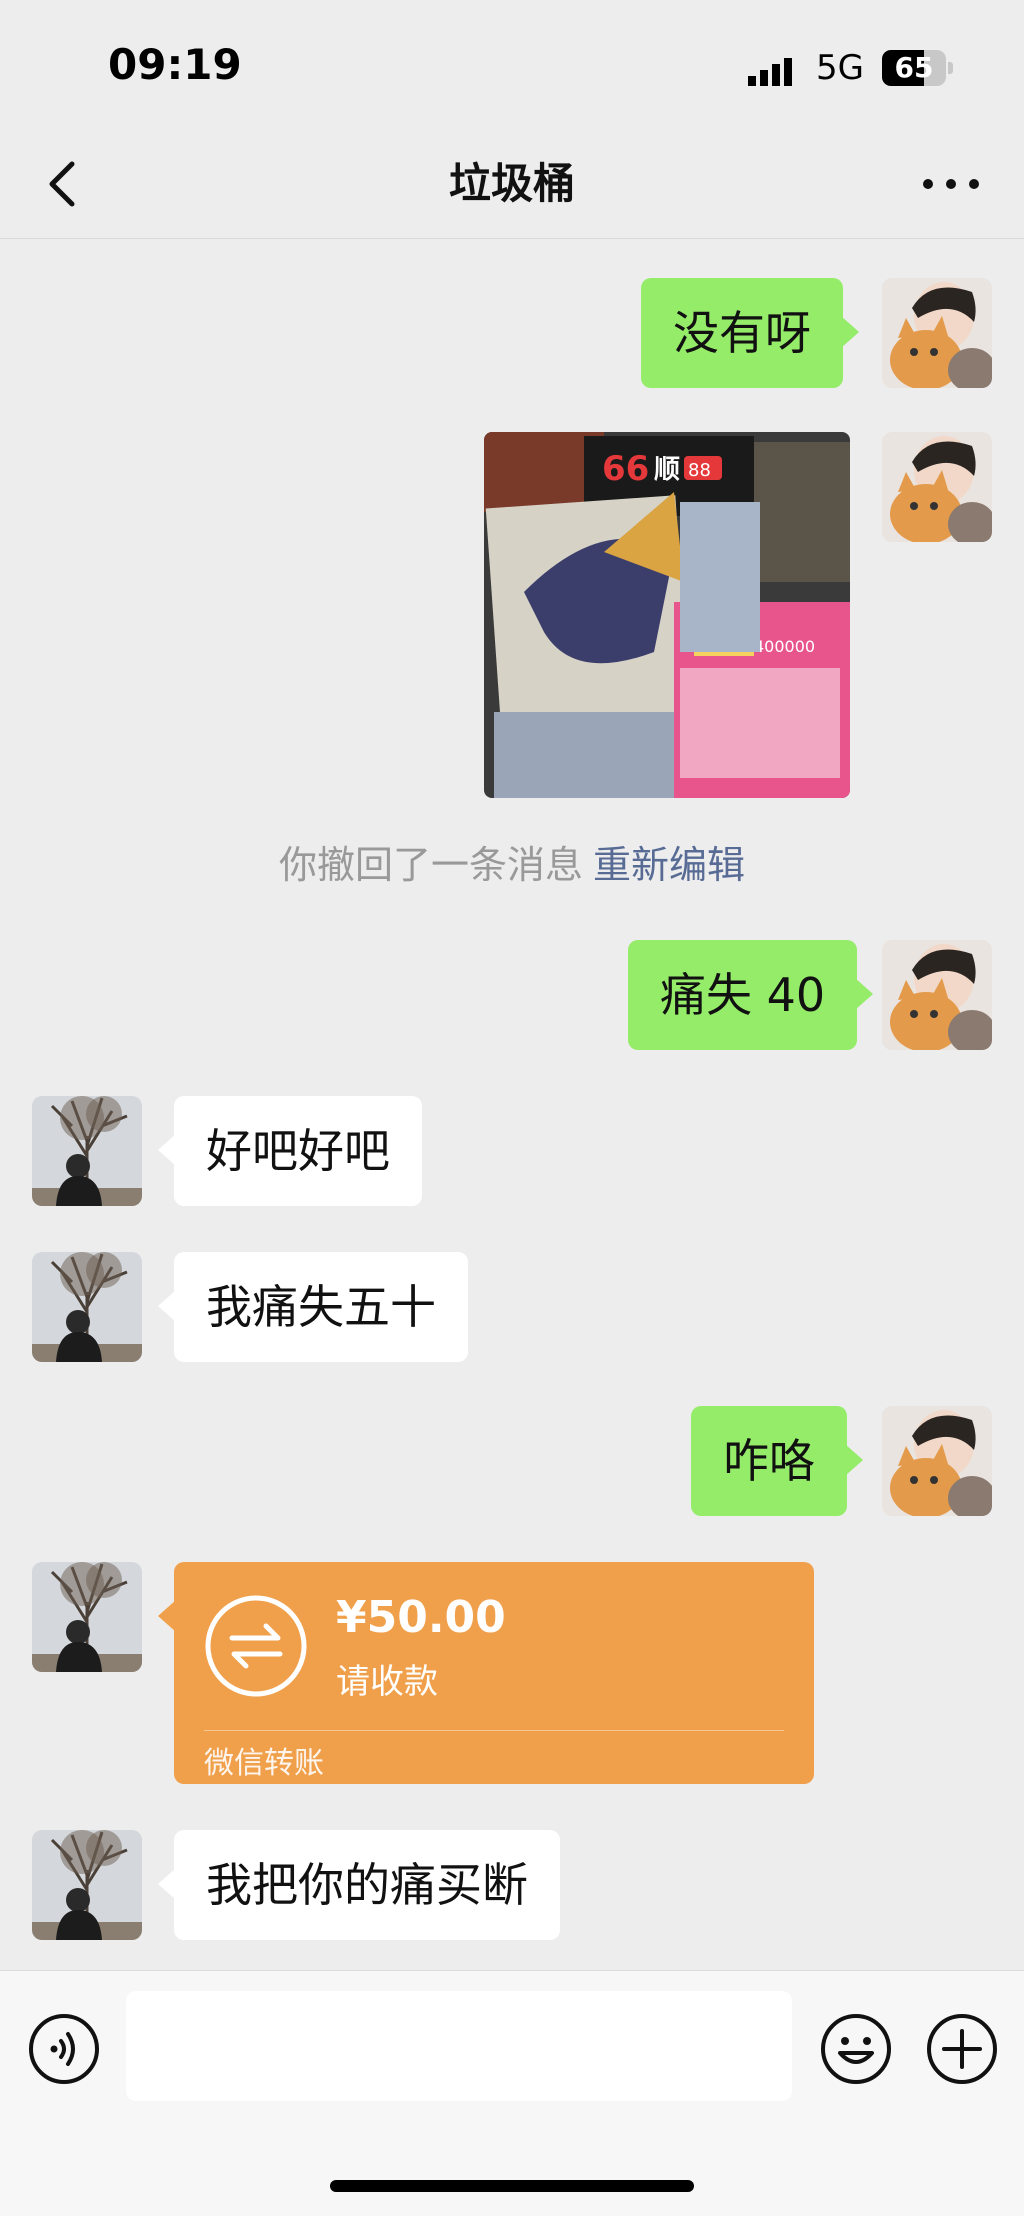  I want to click on battery-icon: 65, so click(918, 68).